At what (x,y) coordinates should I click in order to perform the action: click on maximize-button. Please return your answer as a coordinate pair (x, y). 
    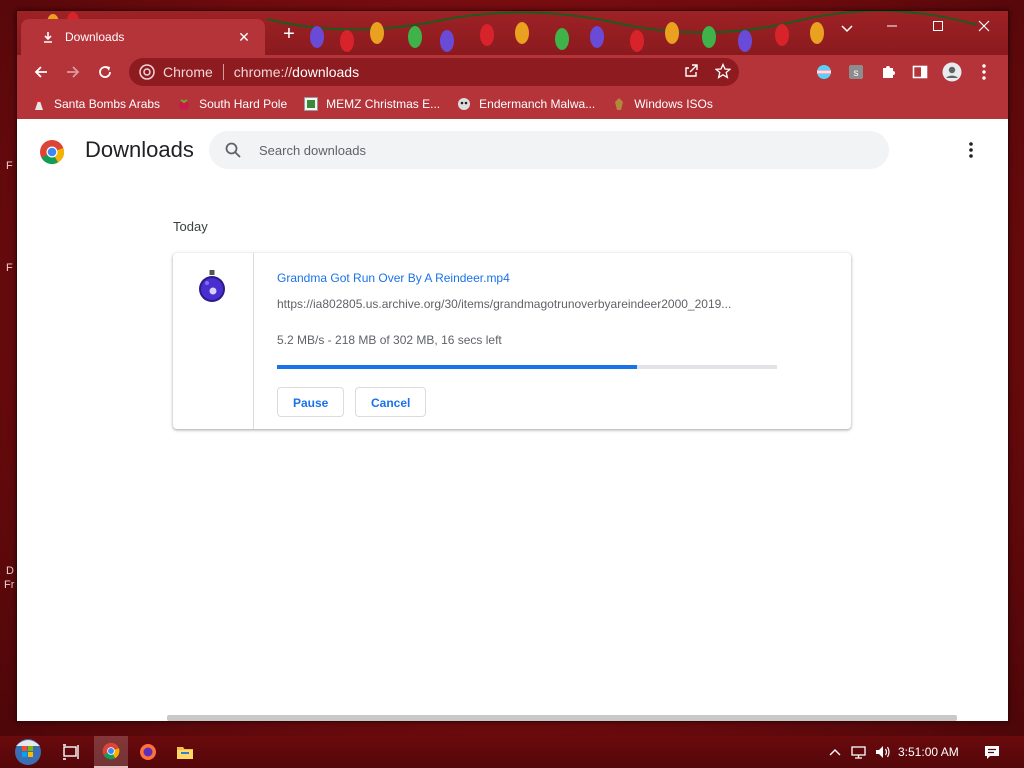
    Looking at the image, I should click on (938, 26).